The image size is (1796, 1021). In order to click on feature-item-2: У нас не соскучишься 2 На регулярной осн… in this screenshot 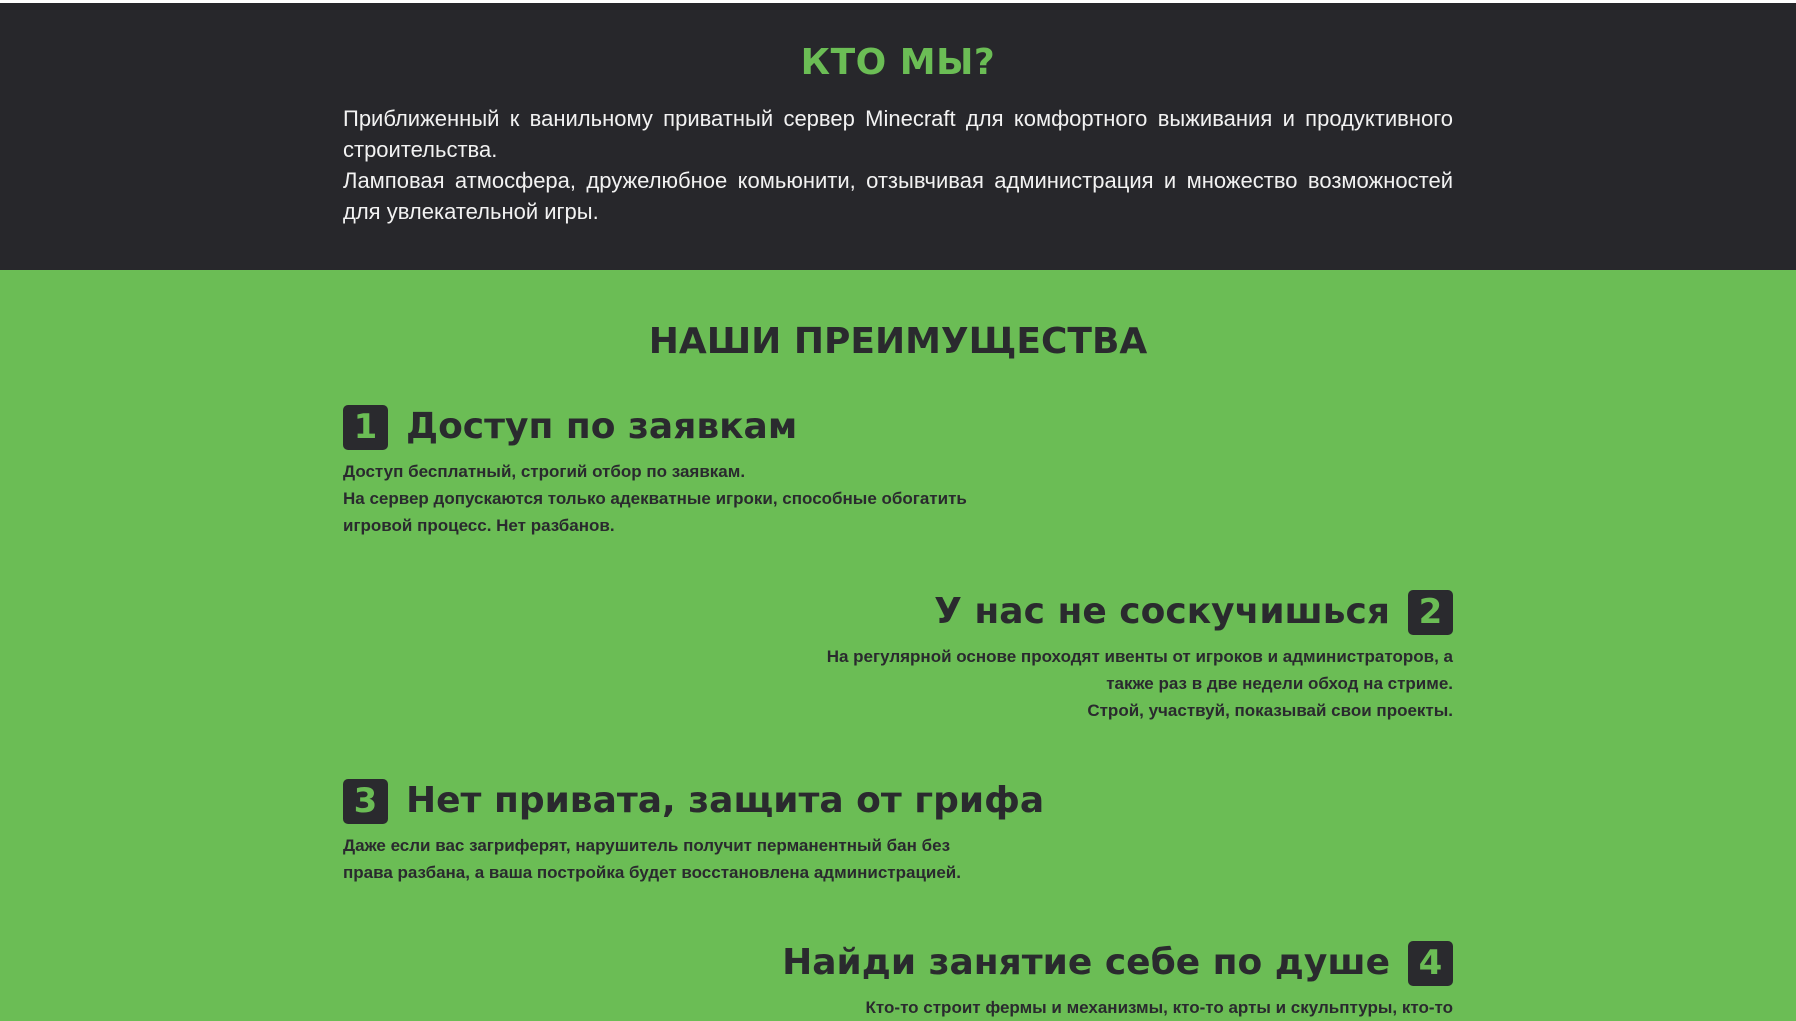, I will do `click(898, 656)`.